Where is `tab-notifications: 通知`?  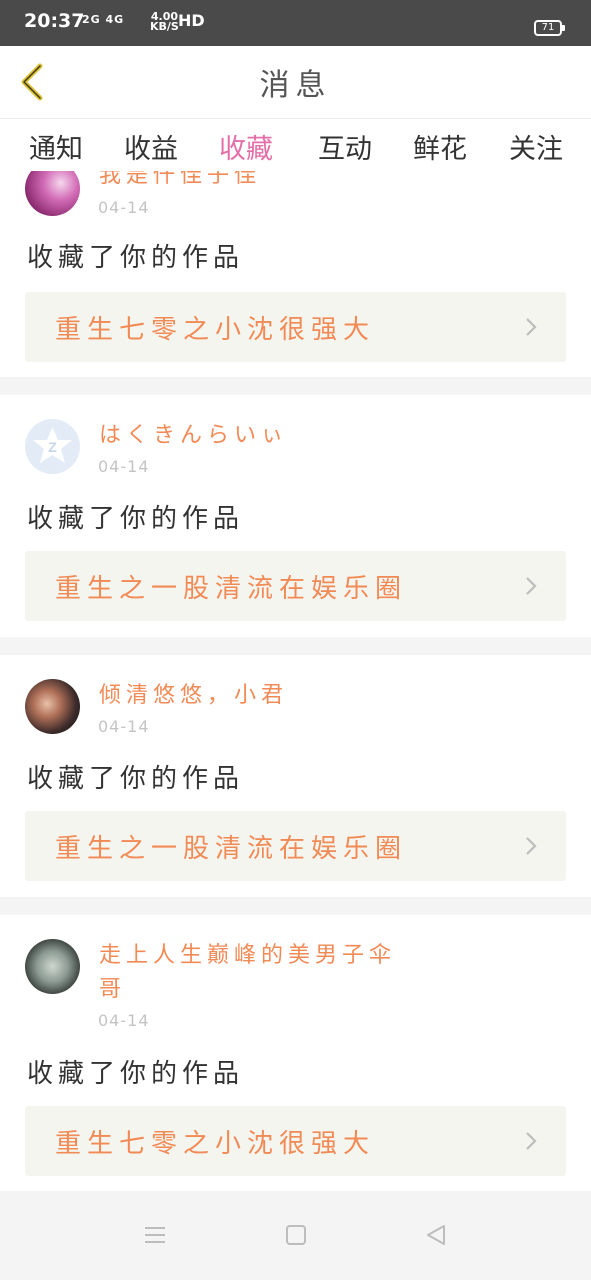
tab-notifications: 通知 is located at coordinates (56, 146).